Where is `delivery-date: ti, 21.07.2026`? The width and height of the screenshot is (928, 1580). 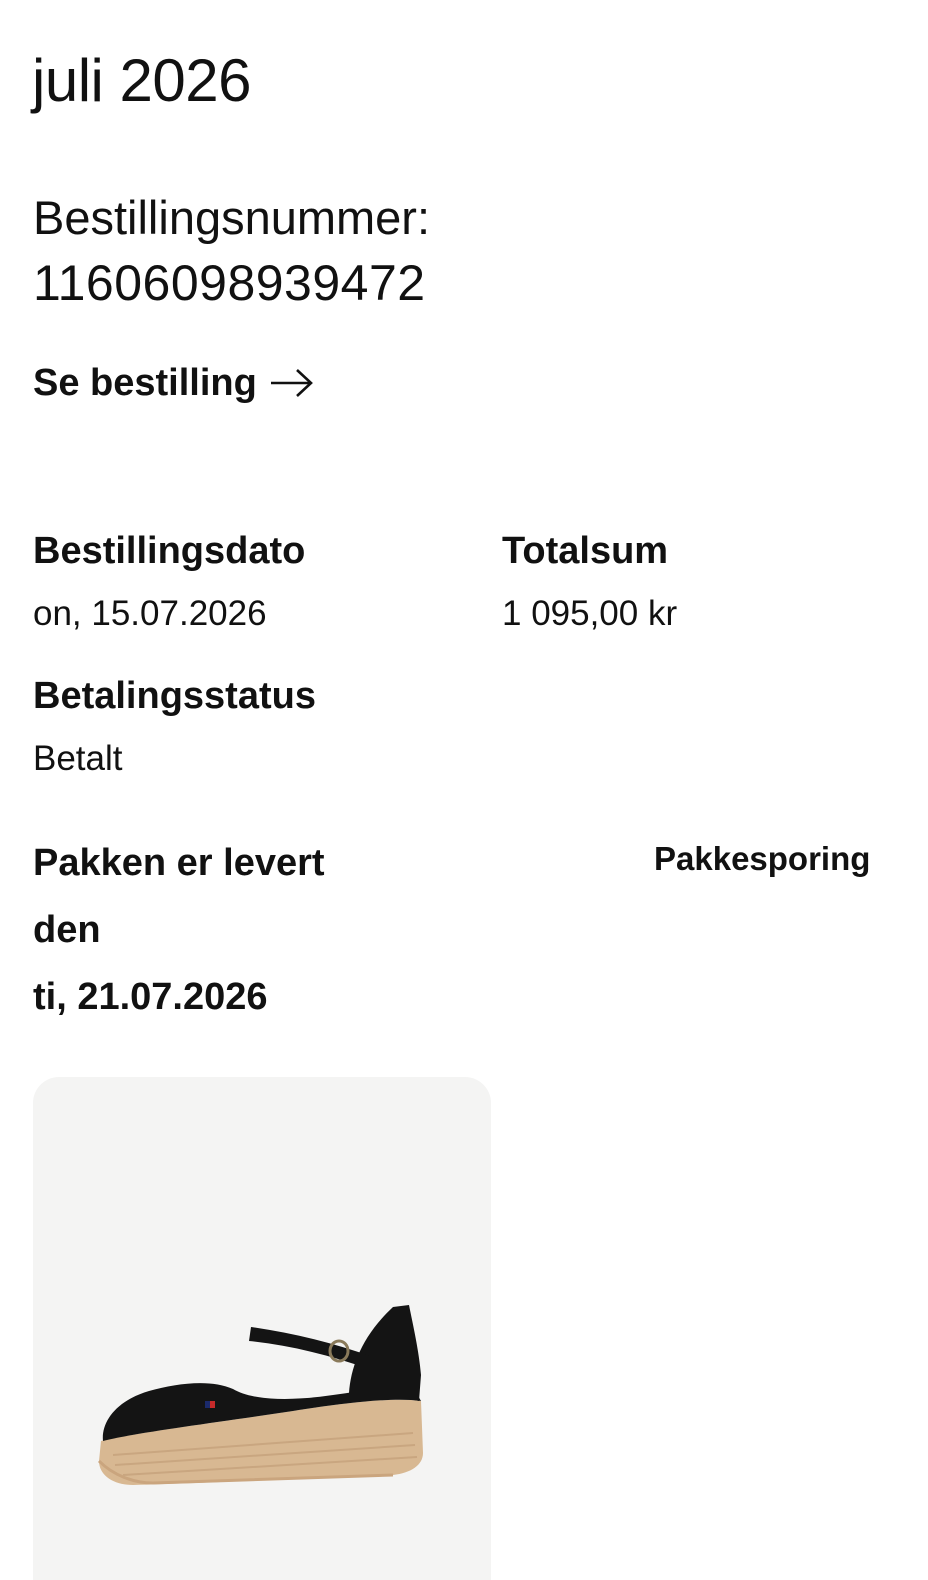
delivery-date: ti, 21.07.2026 is located at coordinates (150, 997).